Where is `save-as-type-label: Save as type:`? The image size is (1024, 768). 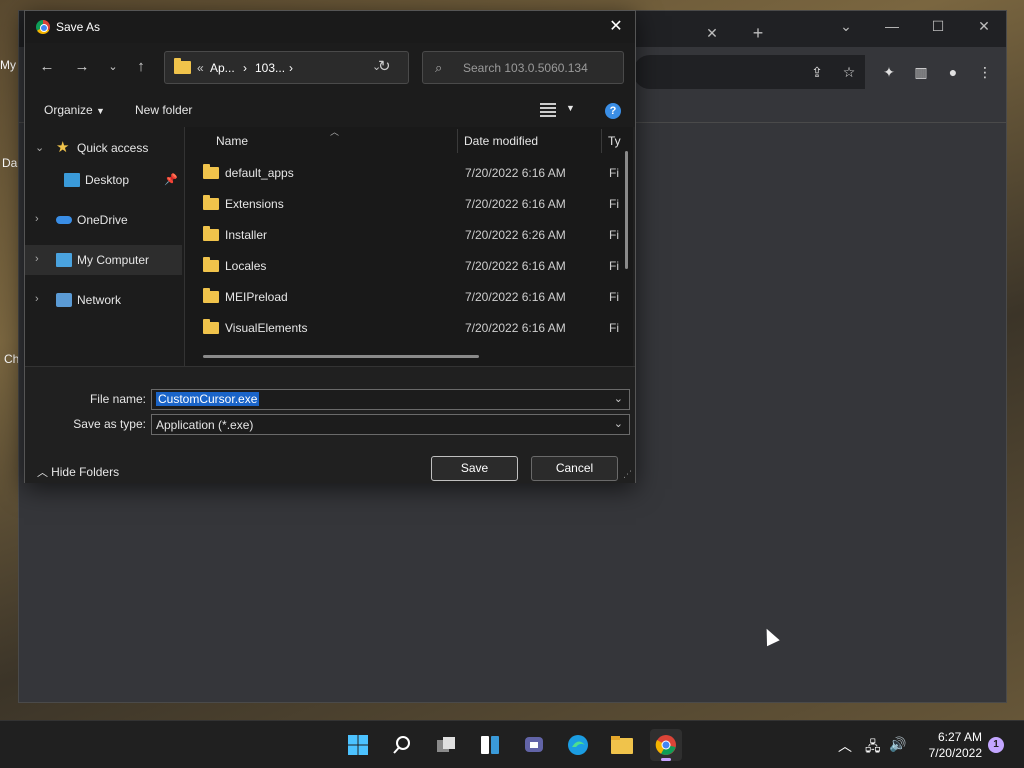 save-as-type-label: Save as type: is located at coordinates (109, 424).